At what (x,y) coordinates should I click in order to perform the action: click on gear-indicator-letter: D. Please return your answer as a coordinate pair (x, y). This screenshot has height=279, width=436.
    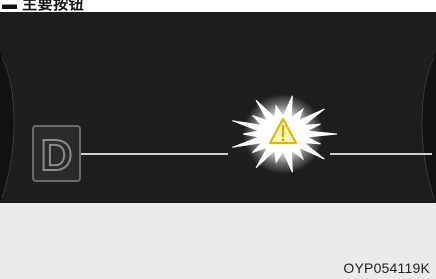
    Looking at the image, I should click on (57, 155).